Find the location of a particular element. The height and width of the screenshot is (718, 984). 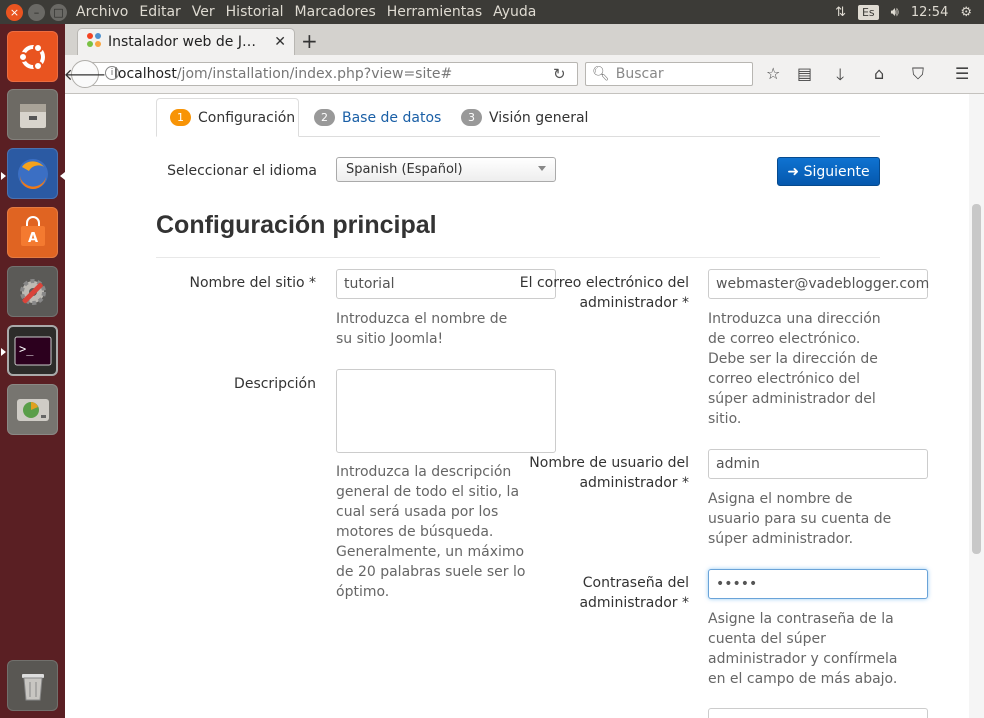

admin-username-field: admin is located at coordinates (818, 464).